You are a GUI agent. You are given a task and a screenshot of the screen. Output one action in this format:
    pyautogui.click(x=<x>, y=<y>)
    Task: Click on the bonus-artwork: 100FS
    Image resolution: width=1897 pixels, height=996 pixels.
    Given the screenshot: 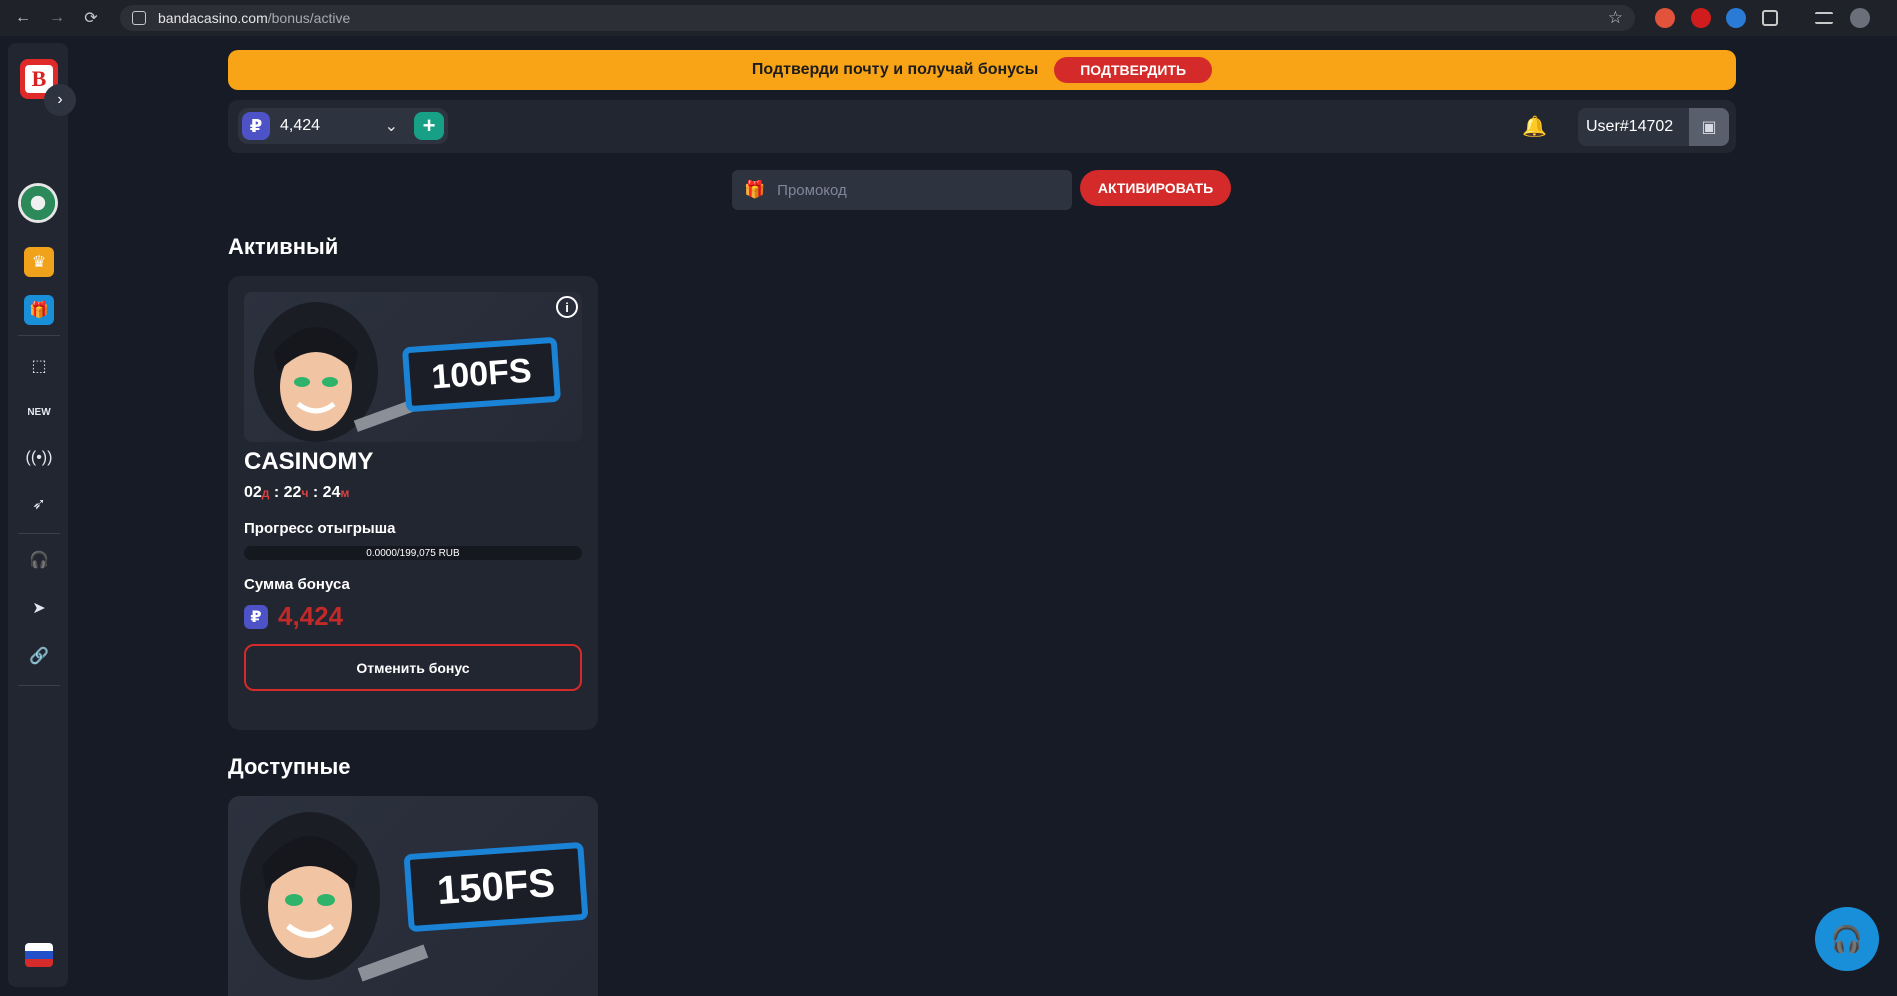 What is the action you would take?
    pyautogui.click(x=413, y=367)
    